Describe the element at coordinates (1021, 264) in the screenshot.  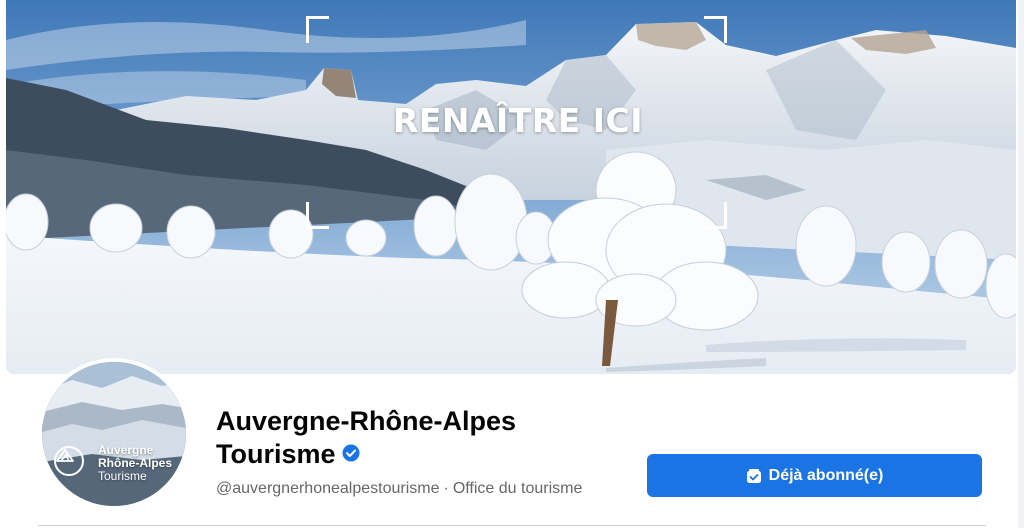
I see `page-scroll-edge` at that location.